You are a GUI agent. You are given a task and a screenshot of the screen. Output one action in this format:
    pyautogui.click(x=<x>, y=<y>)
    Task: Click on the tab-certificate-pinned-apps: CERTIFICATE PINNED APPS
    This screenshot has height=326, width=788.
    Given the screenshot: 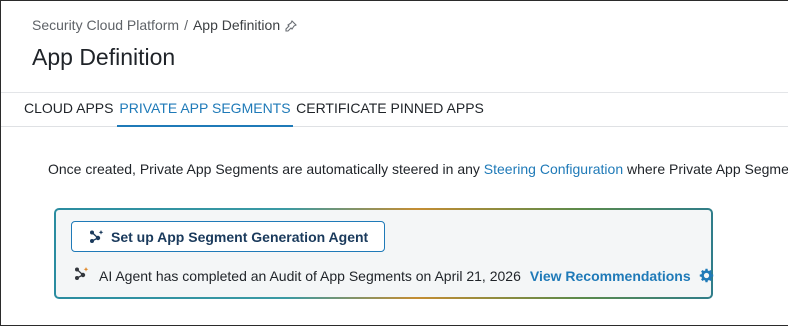 What is the action you would take?
    pyautogui.click(x=390, y=110)
    